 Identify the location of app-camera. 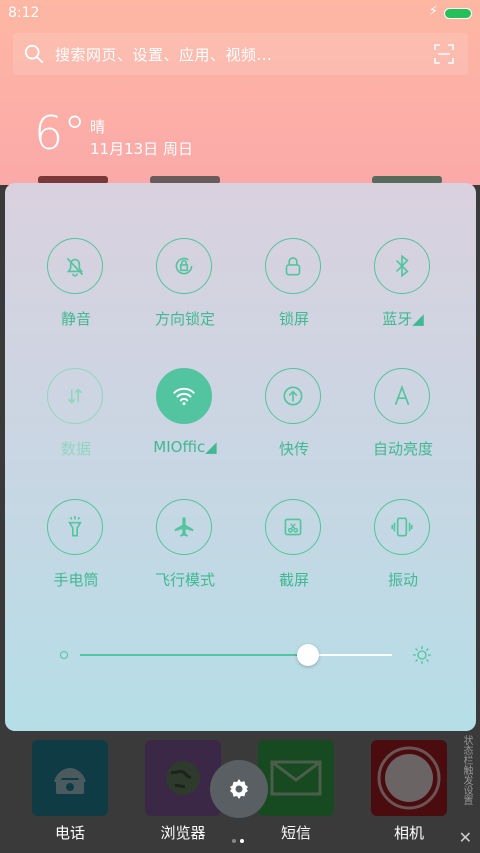
(409, 778).